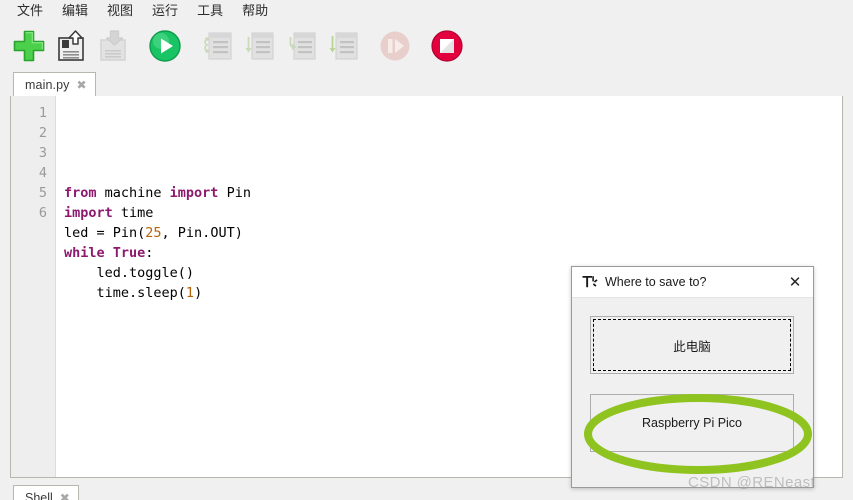 The image size is (853, 500). Describe the element at coordinates (42, 113) in the screenshot. I see `line-number: 1` at that location.